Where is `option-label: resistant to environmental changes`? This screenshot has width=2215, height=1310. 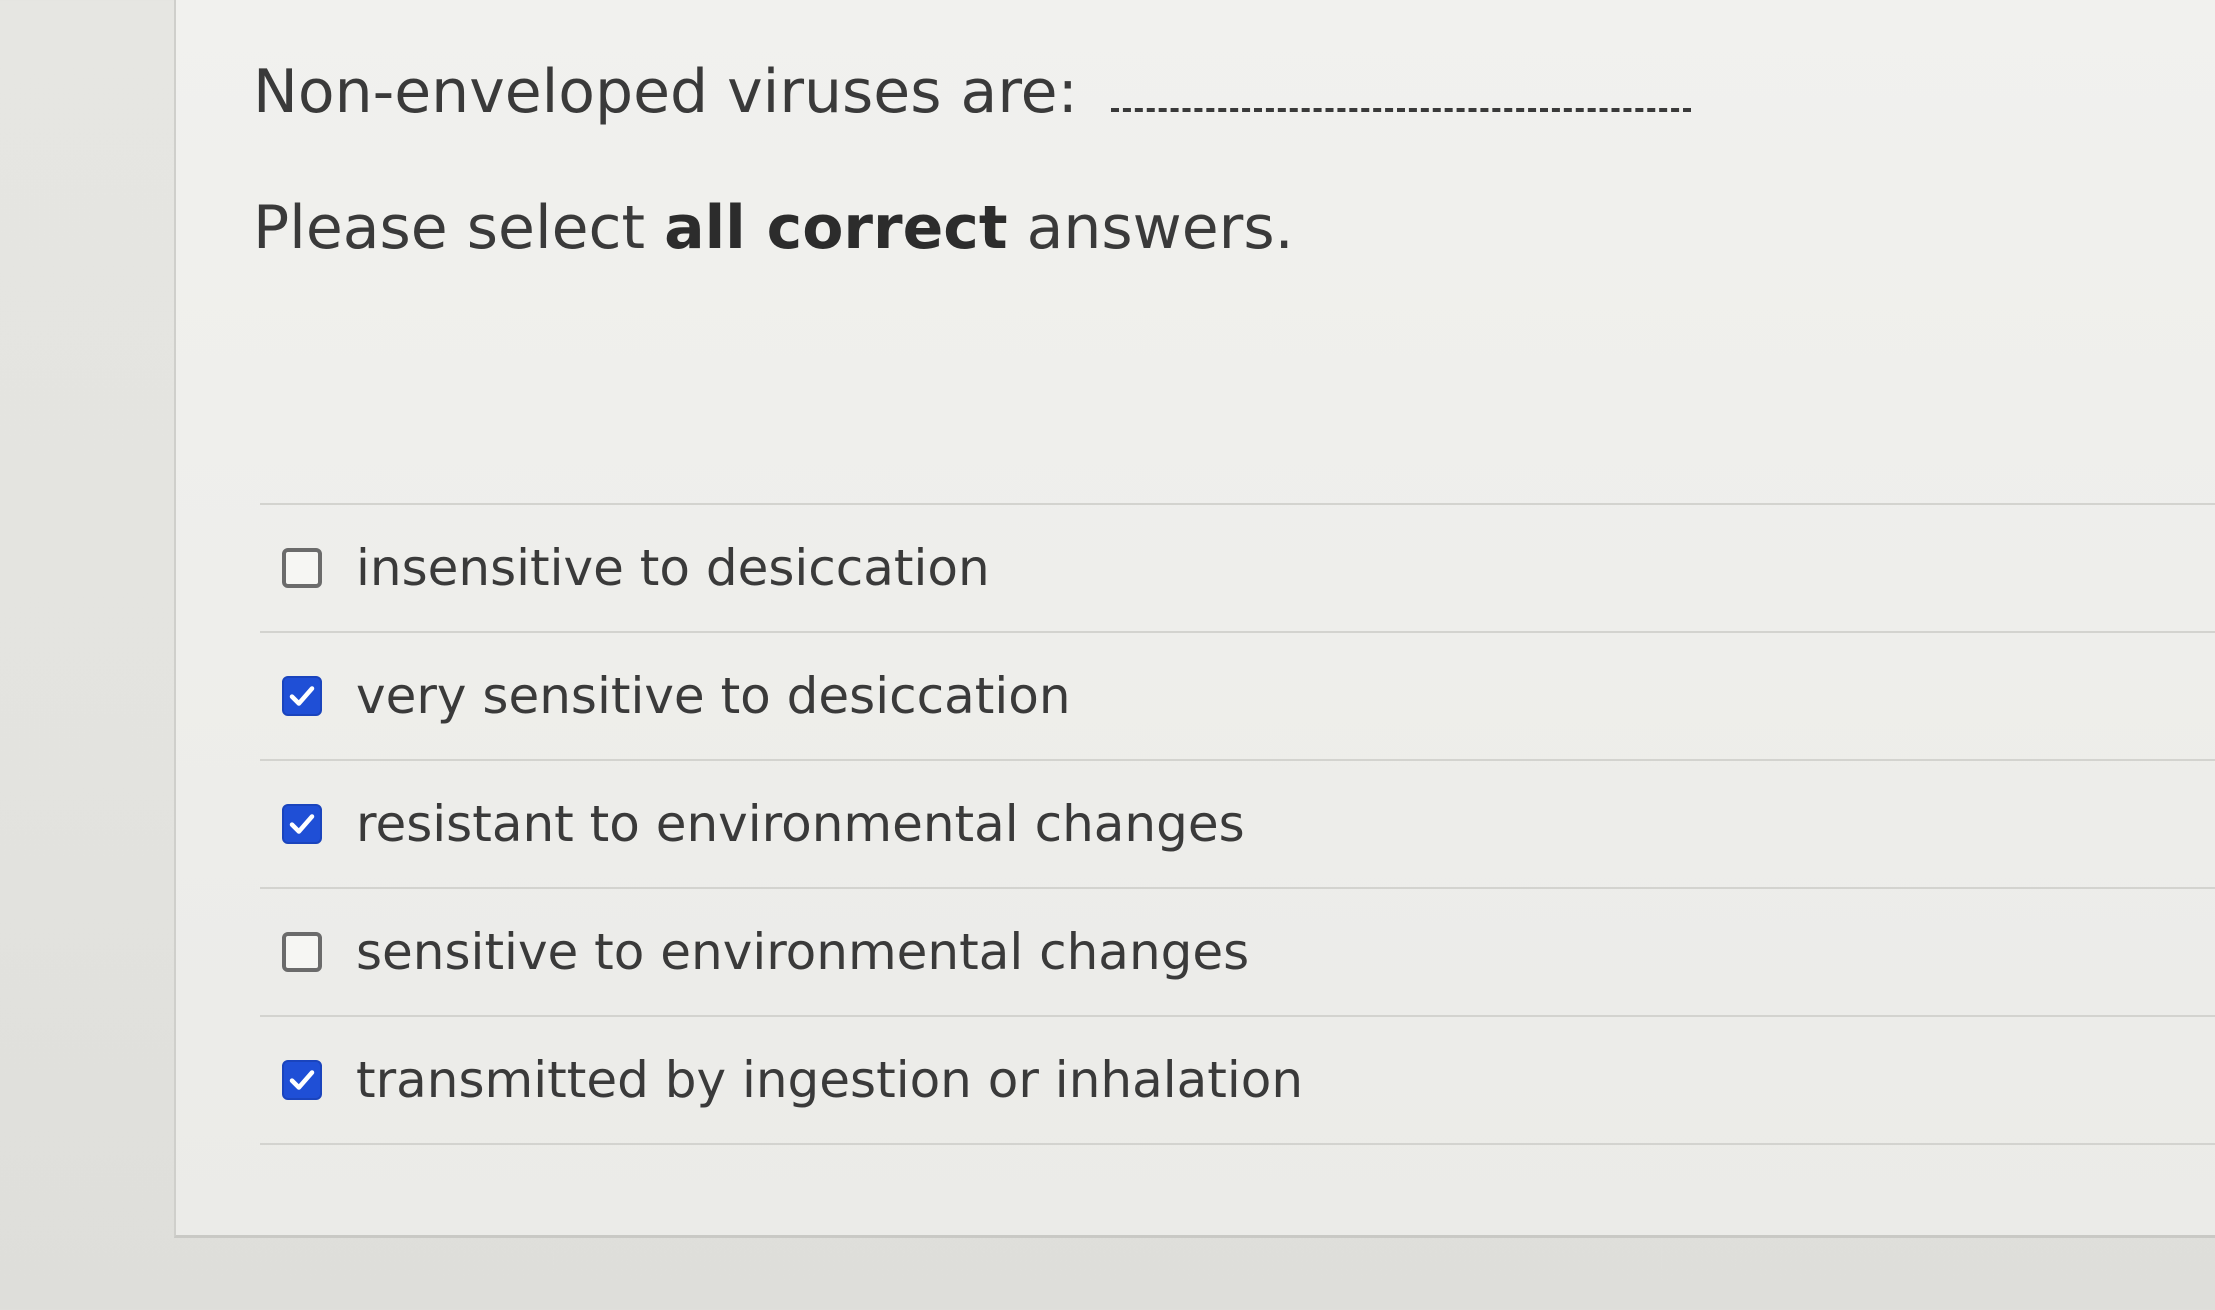
option-label: resistant to environmental changes is located at coordinates (800, 824).